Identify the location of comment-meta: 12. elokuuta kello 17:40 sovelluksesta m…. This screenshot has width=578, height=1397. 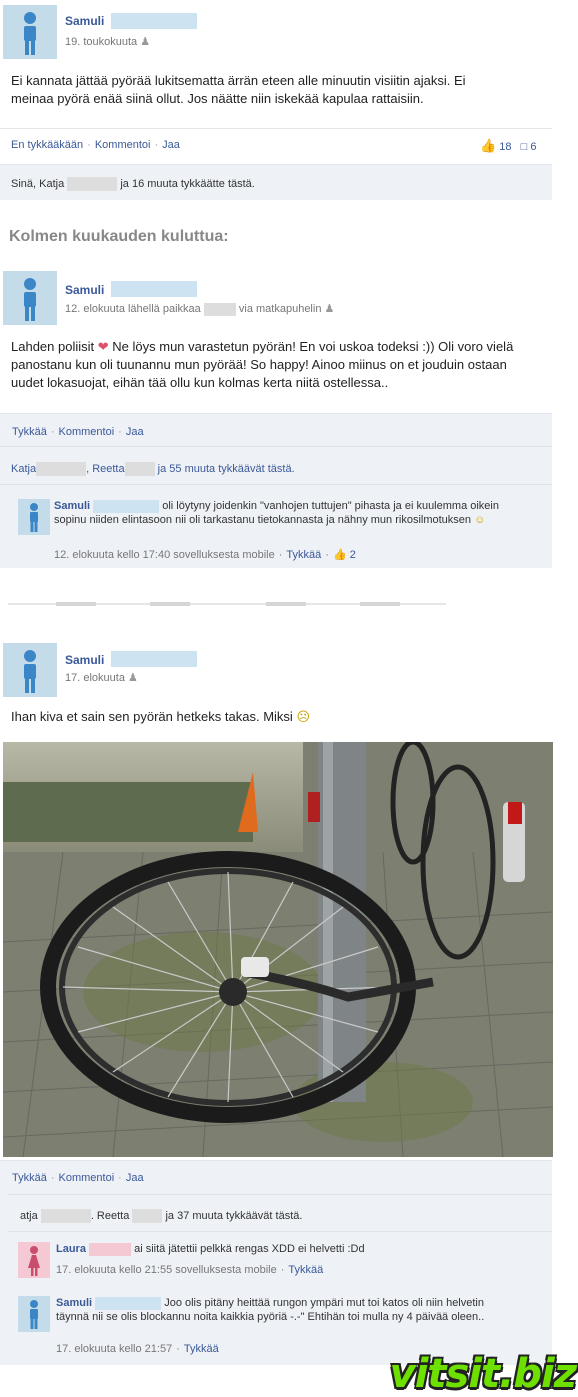
(205, 555).